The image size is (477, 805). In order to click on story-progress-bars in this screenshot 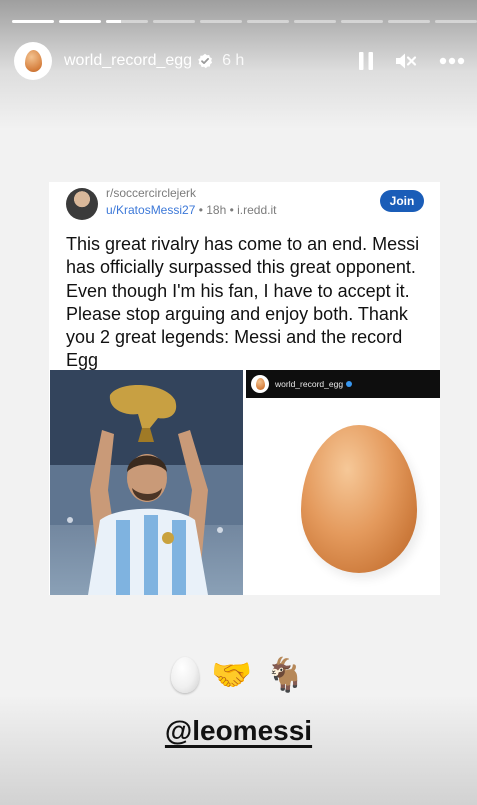, I will do `click(244, 21)`.